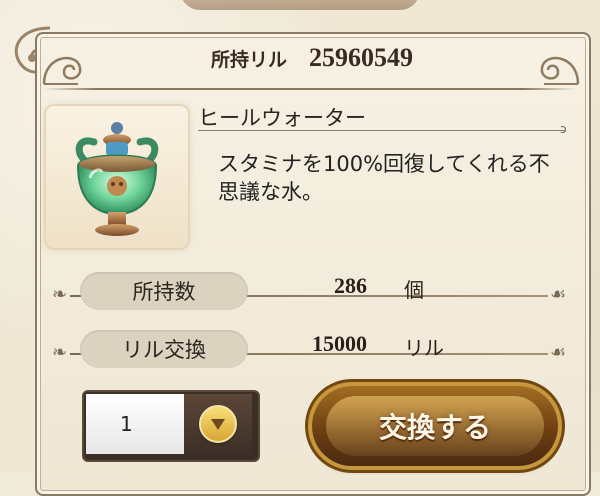 The width and height of the screenshot is (600, 496). What do you see at coordinates (164, 349) in the screenshot?
I see `exchange-rate-label: リル交換` at bounding box center [164, 349].